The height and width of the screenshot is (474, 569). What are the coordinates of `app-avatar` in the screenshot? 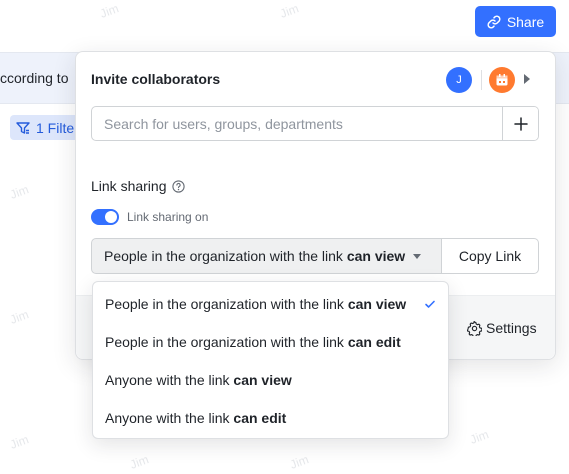 It's located at (502, 80).